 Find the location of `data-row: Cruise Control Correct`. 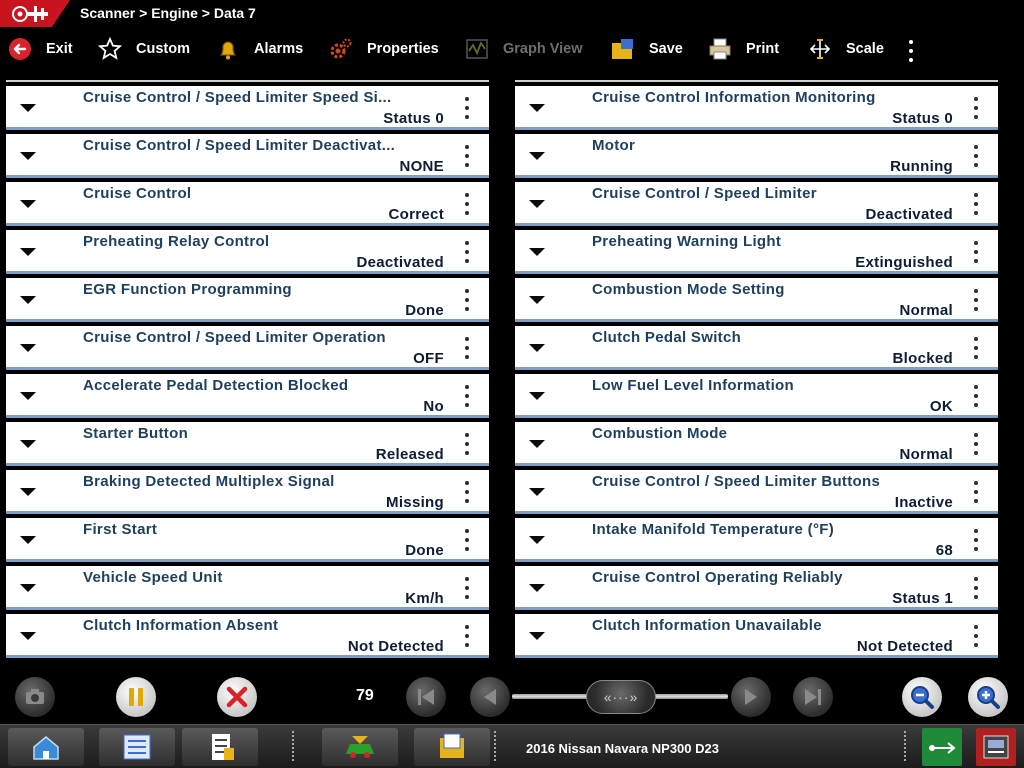

data-row: Cruise Control Correct is located at coordinates (247, 204).